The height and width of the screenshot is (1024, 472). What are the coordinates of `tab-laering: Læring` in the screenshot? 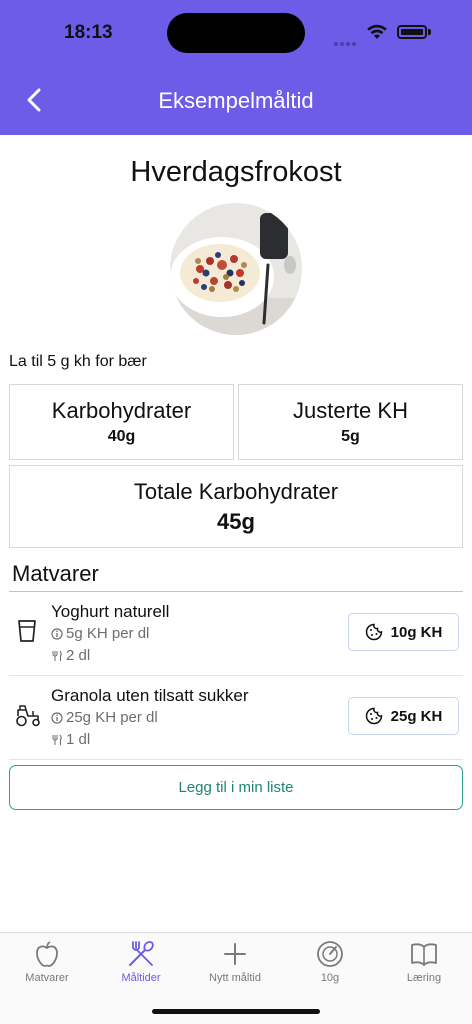 It's located at (424, 966).